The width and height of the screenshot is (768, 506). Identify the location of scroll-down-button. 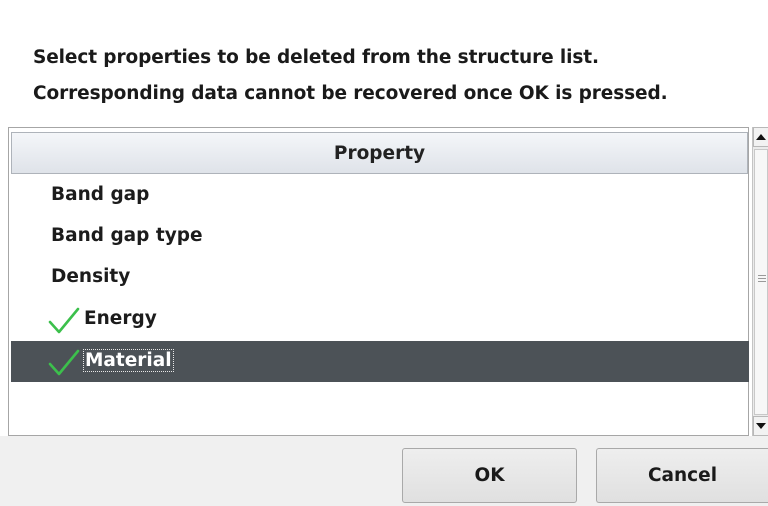
(760, 426).